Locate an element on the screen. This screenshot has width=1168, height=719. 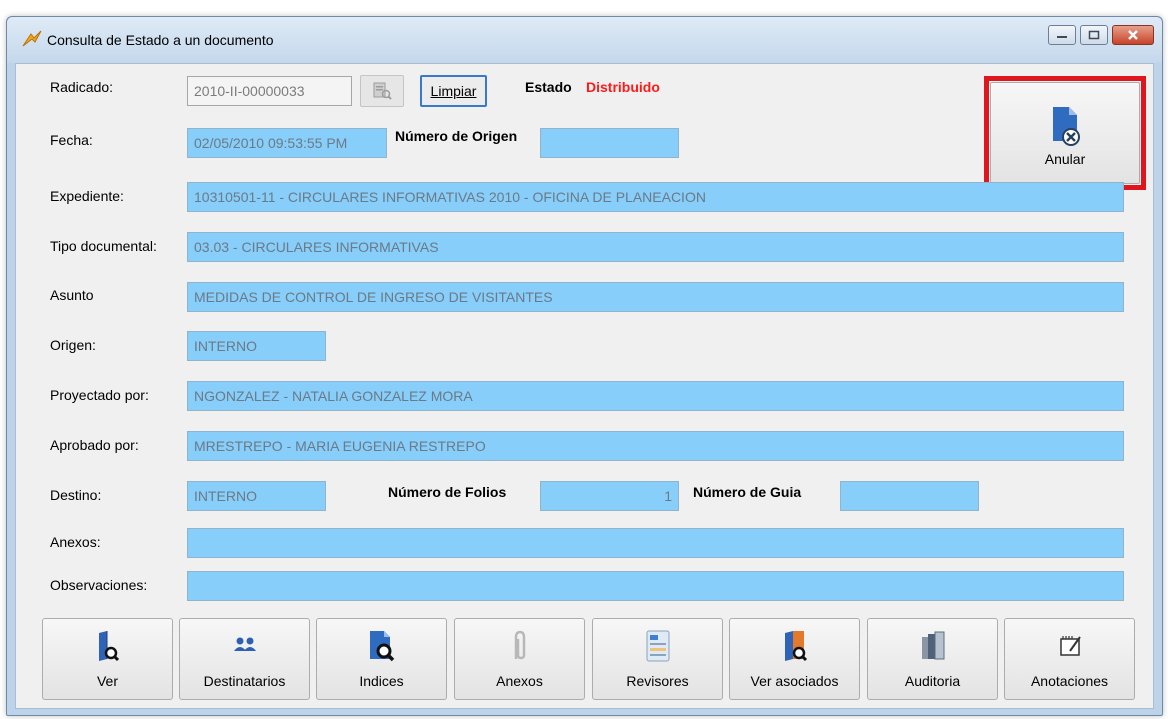
find-icon is located at coordinates (382, 91).